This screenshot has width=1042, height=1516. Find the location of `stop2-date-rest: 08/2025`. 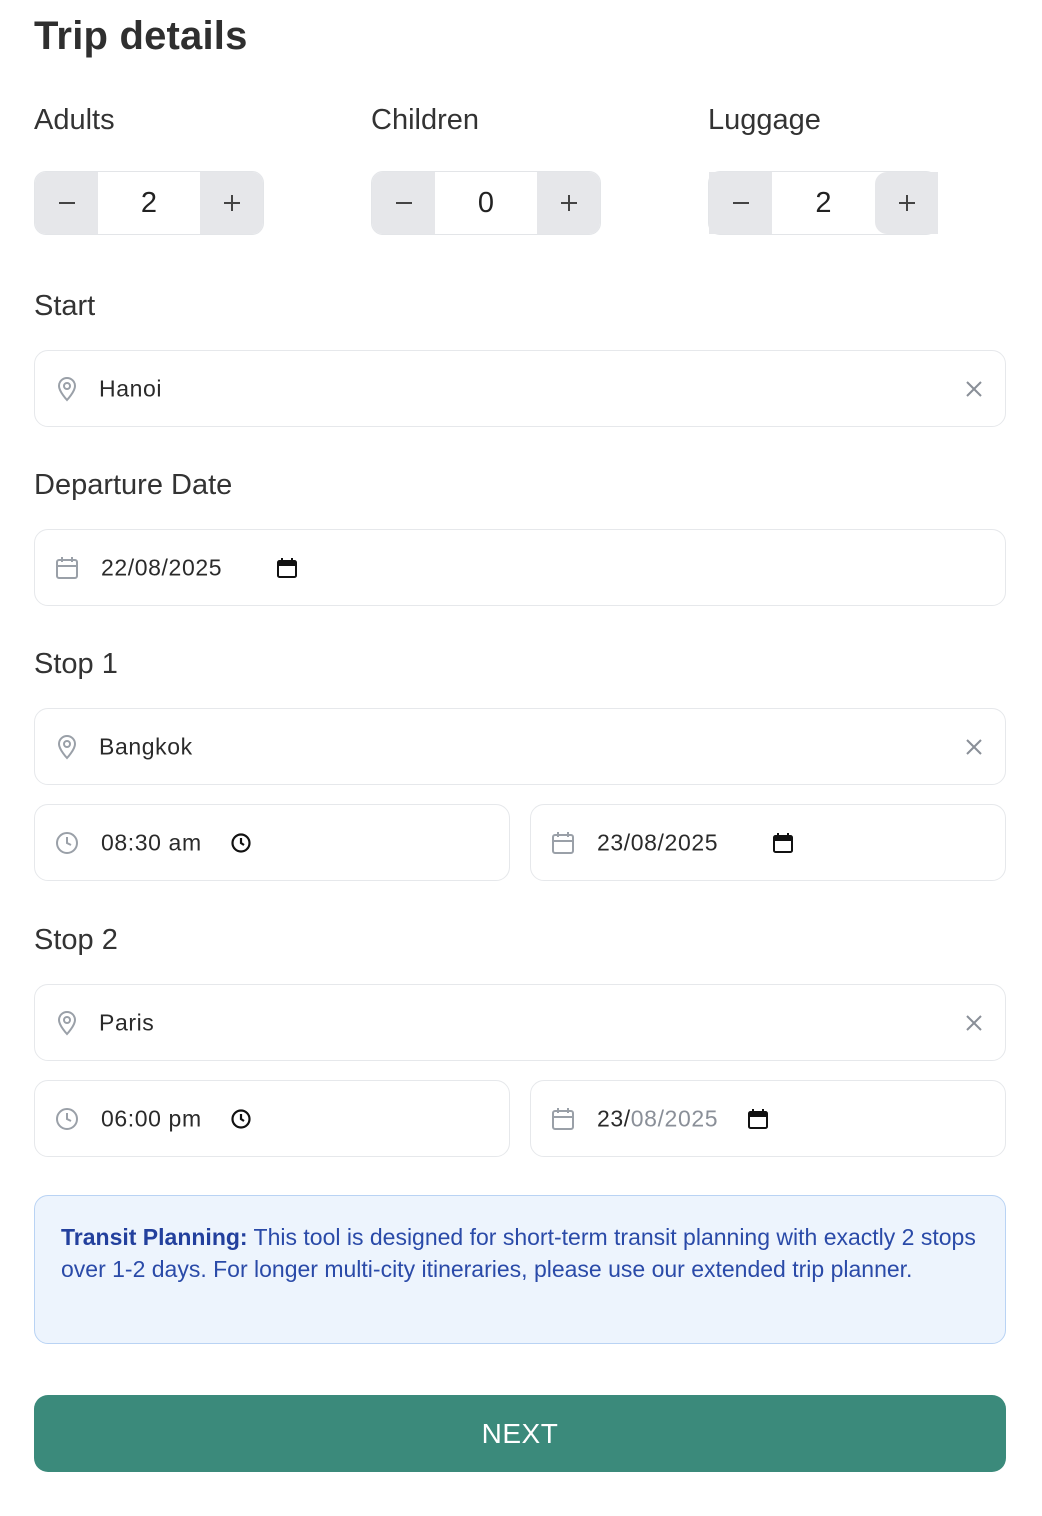

stop2-date-rest: 08/2025 is located at coordinates (674, 1118).